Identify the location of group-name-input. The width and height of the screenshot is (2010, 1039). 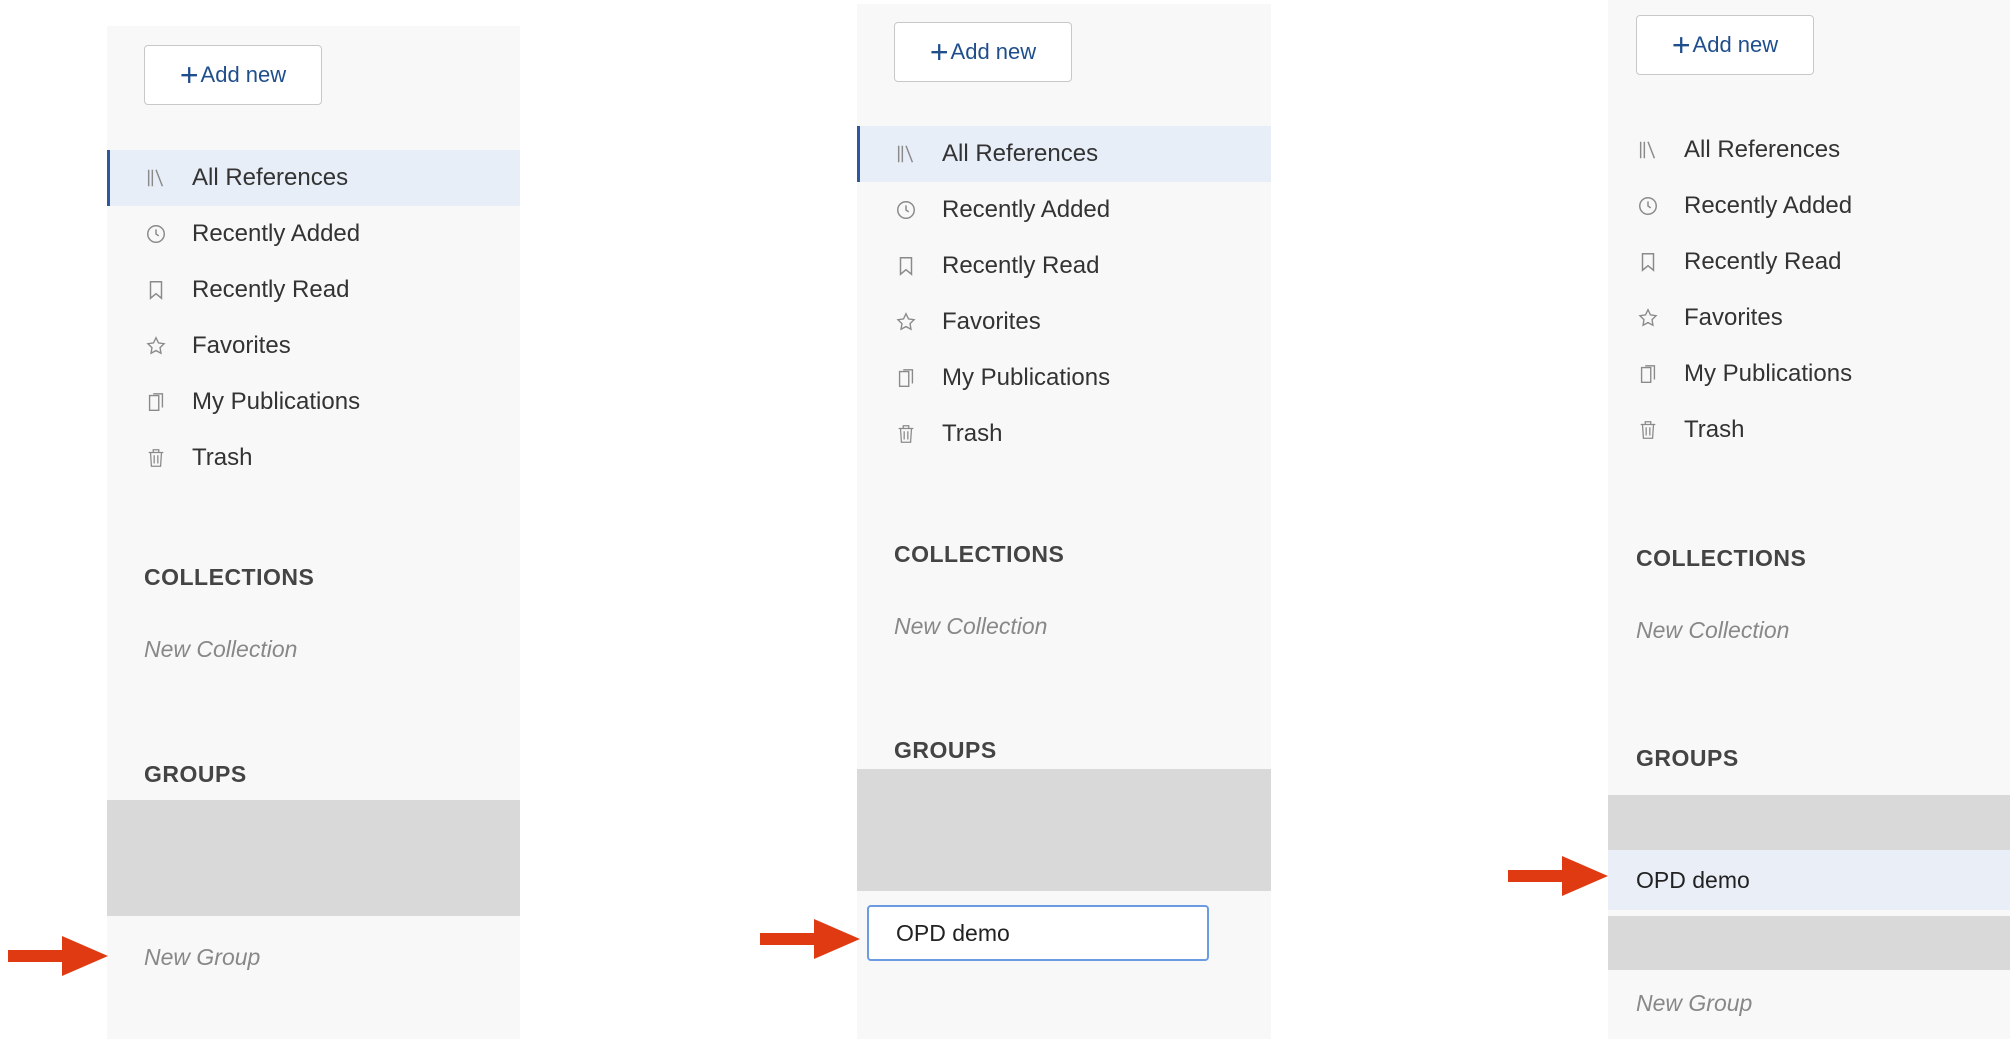
(1038, 933).